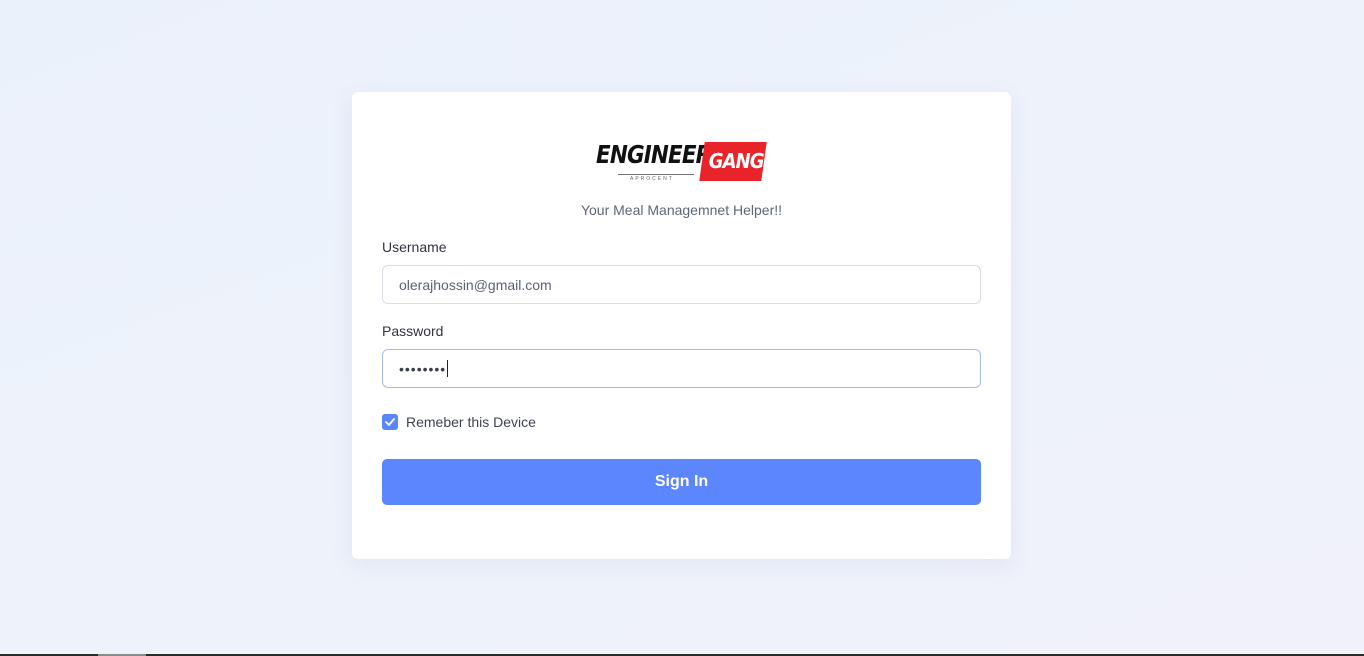  I want to click on check-icon, so click(390, 422).